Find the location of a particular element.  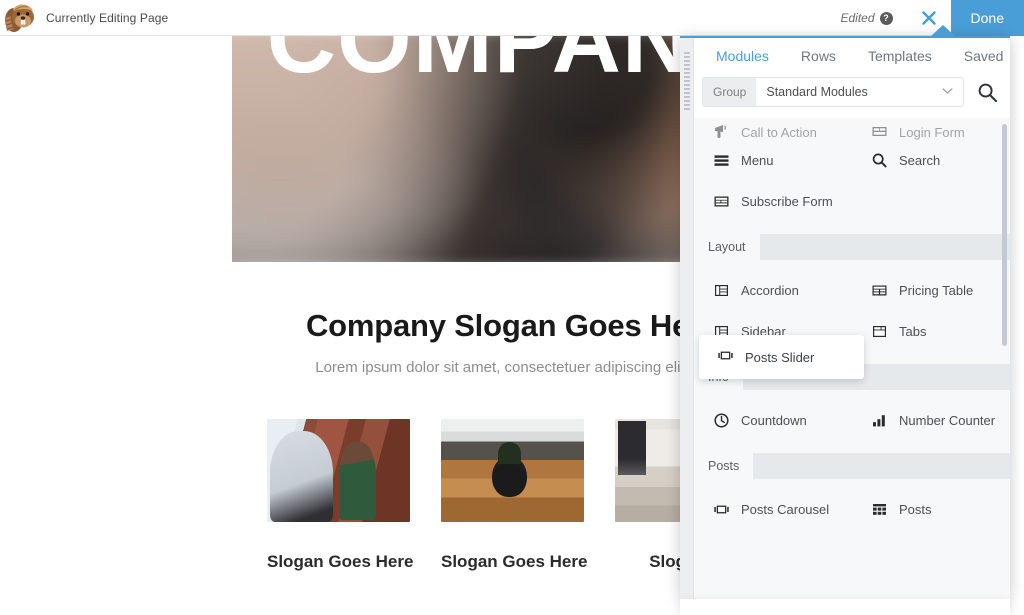

module-item-subscribe-form: Subscribe Form is located at coordinates (773, 201).